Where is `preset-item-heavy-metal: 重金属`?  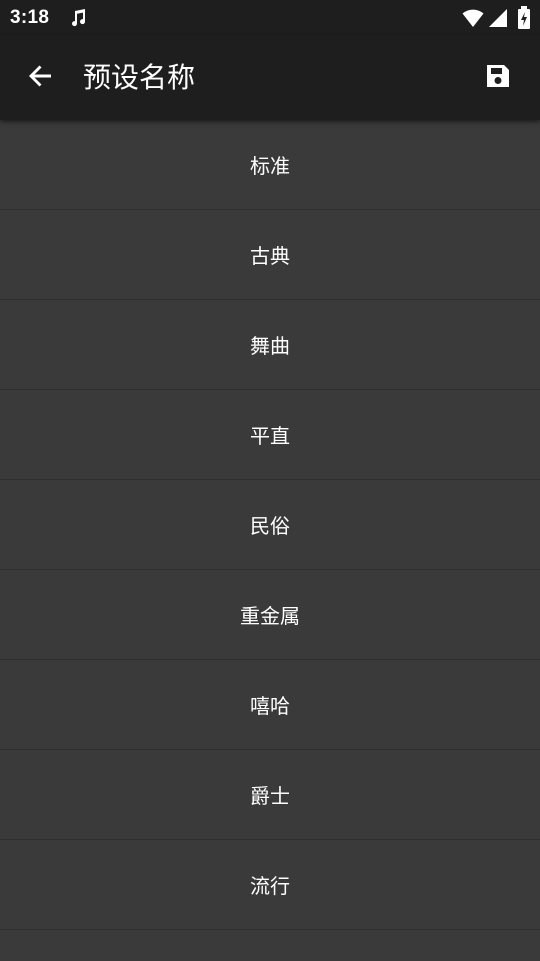
preset-item-heavy-metal: 重金属 is located at coordinates (270, 615).